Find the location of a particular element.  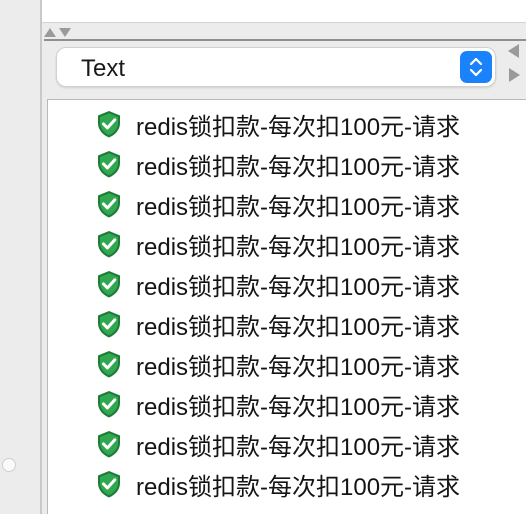

sort-controls is located at coordinates (64, 32).